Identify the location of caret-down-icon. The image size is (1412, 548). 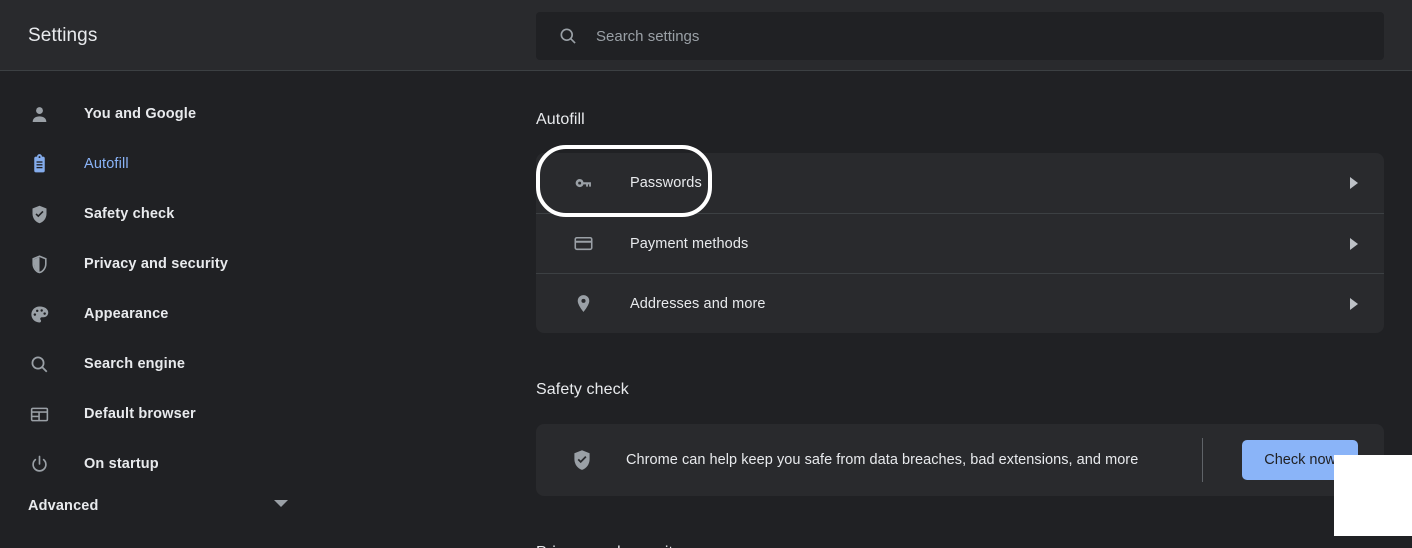
(281, 503).